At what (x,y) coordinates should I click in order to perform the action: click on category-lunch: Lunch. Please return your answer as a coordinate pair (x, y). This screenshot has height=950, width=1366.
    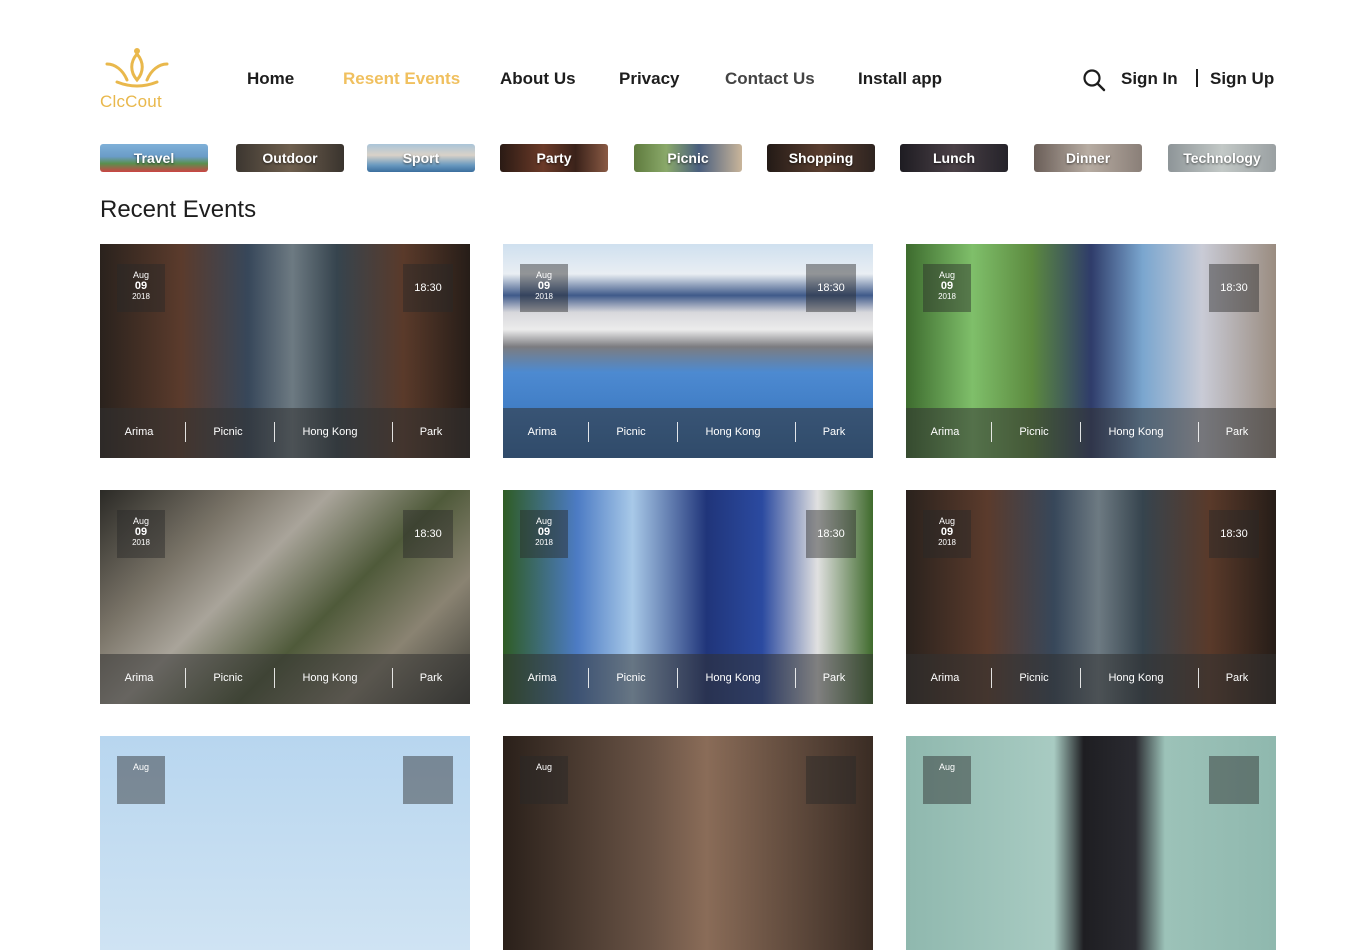
    Looking at the image, I should click on (954, 158).